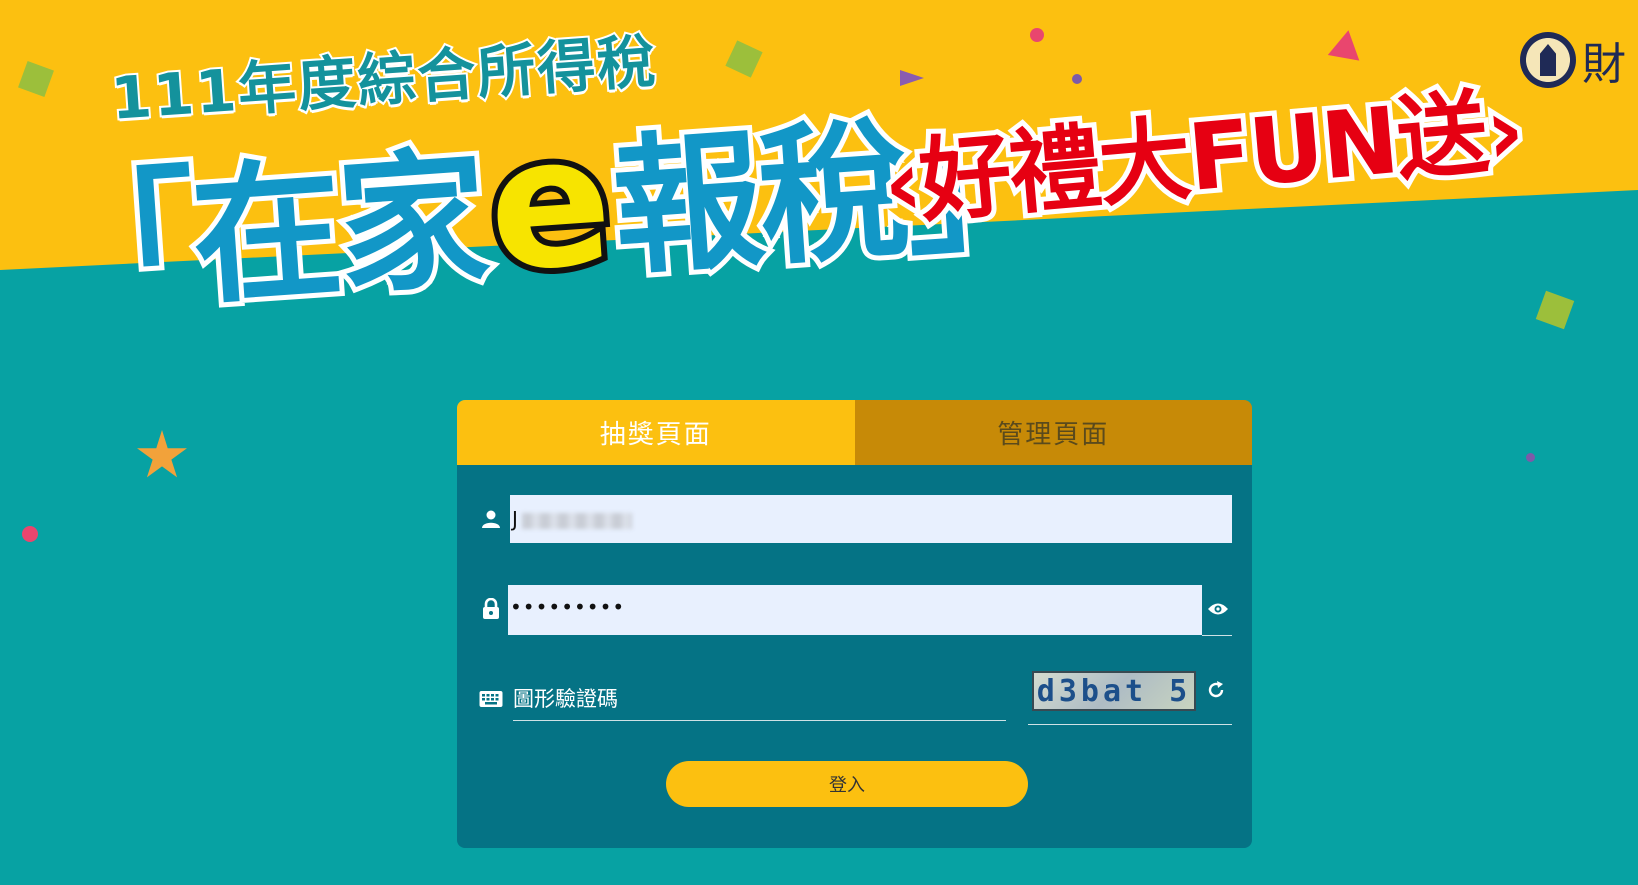 This screenshot has height=885, width=1638. I want to click on tab-admin: 管理頁面, so click(1053, 432).